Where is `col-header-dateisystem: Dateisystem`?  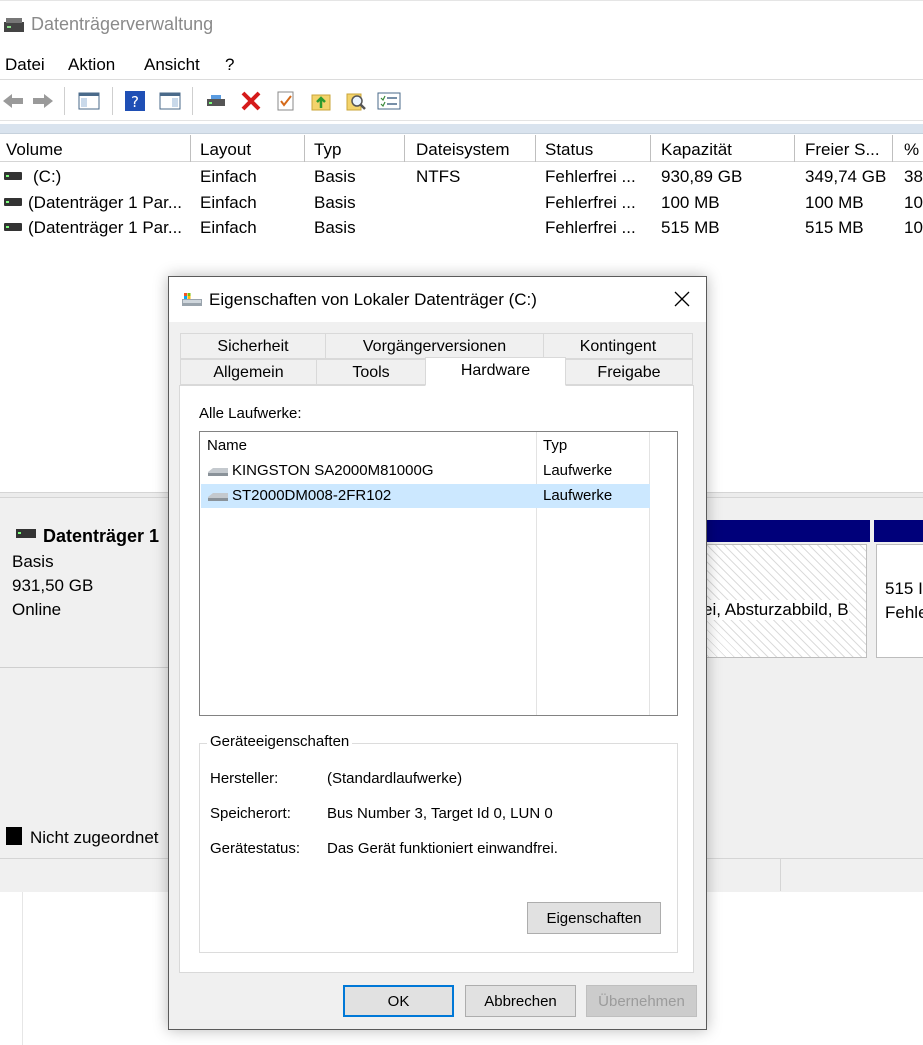 col-header-dateisystem: Dateisystem is located at coordinates (473, 148).